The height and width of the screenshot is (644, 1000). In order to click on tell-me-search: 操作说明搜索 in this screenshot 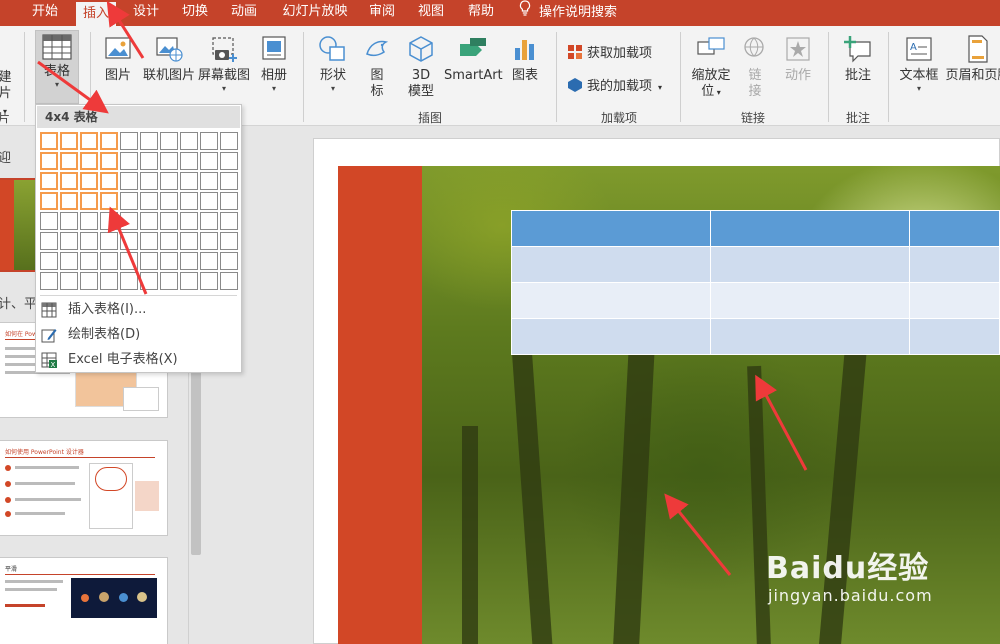, I will do `click(567, 13)`.